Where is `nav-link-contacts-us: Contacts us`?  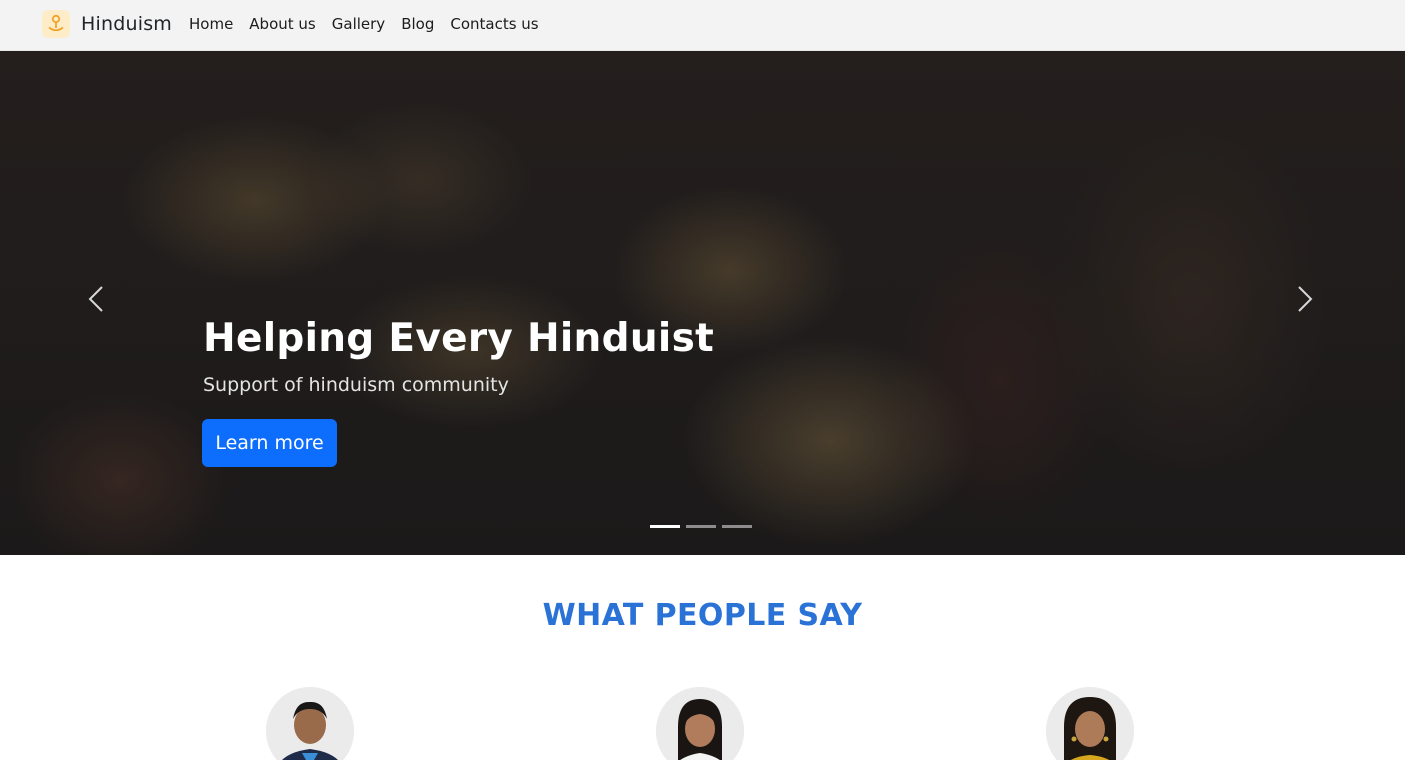
nav-link-contacts-us: Contacts us is located at coordinates (494, 24).